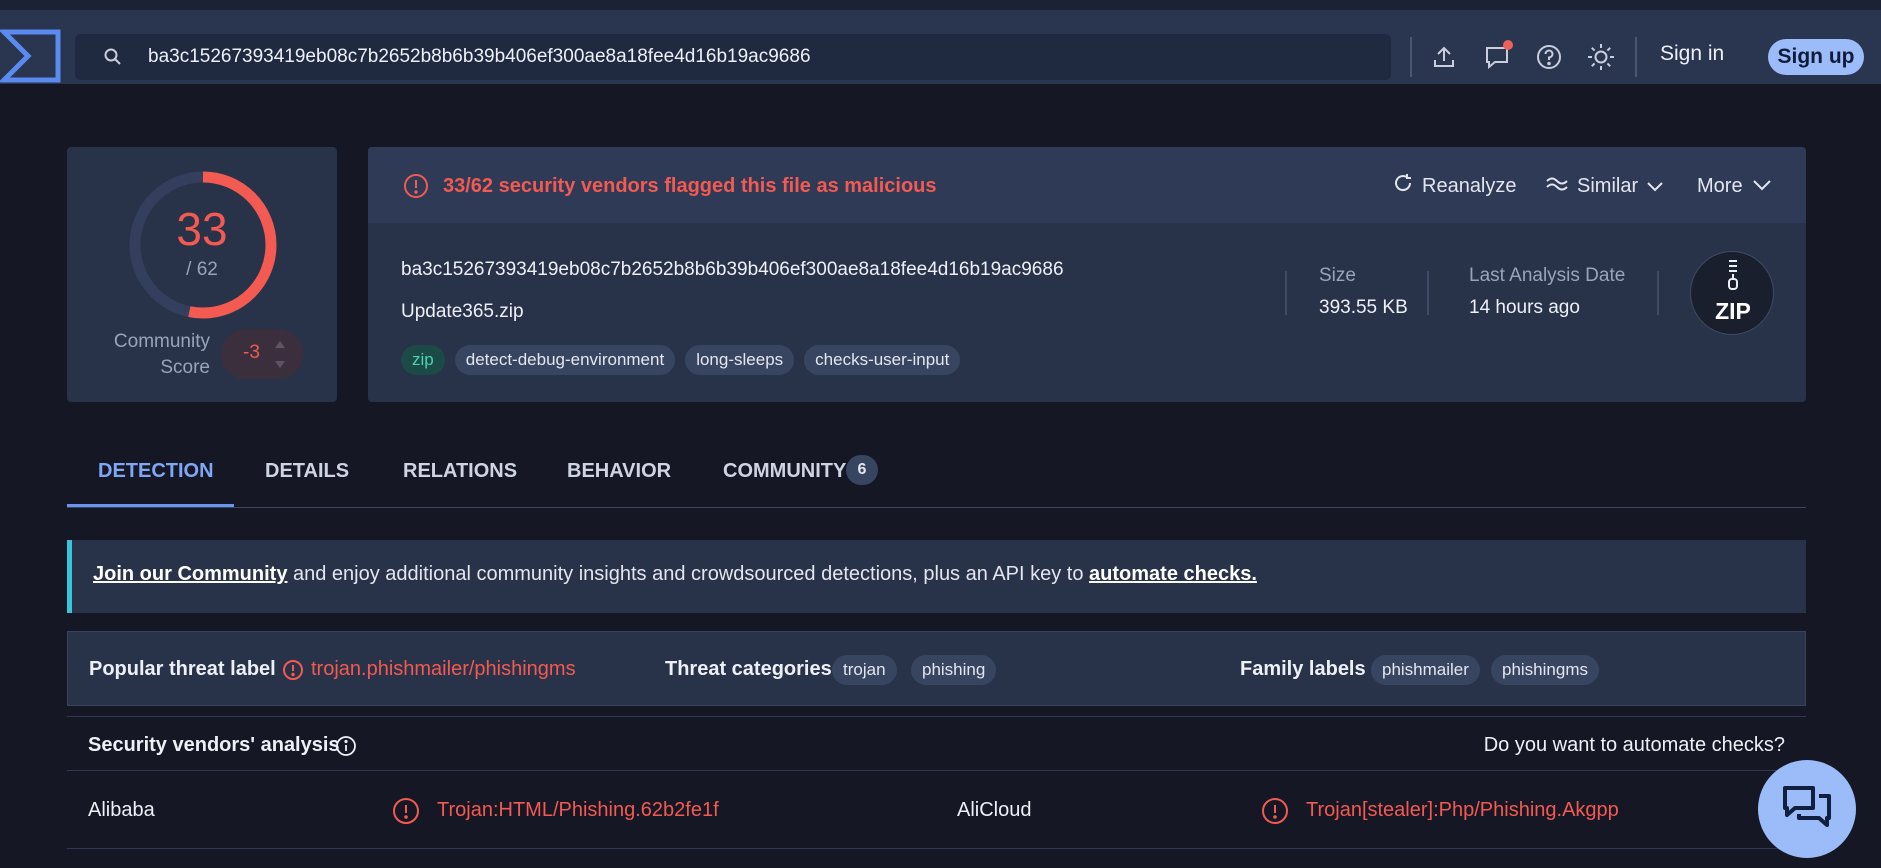 Image resolution: width=1881 pixels, height=868 pixels. What do you see at coordinates (1601, 57) in the screenshot?
I see `theme-icon` at bounding box center [1601, 57].